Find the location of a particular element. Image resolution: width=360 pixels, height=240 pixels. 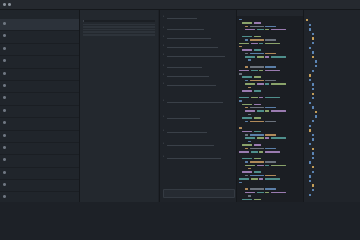

tree-item is located at coordinates (333, 195).